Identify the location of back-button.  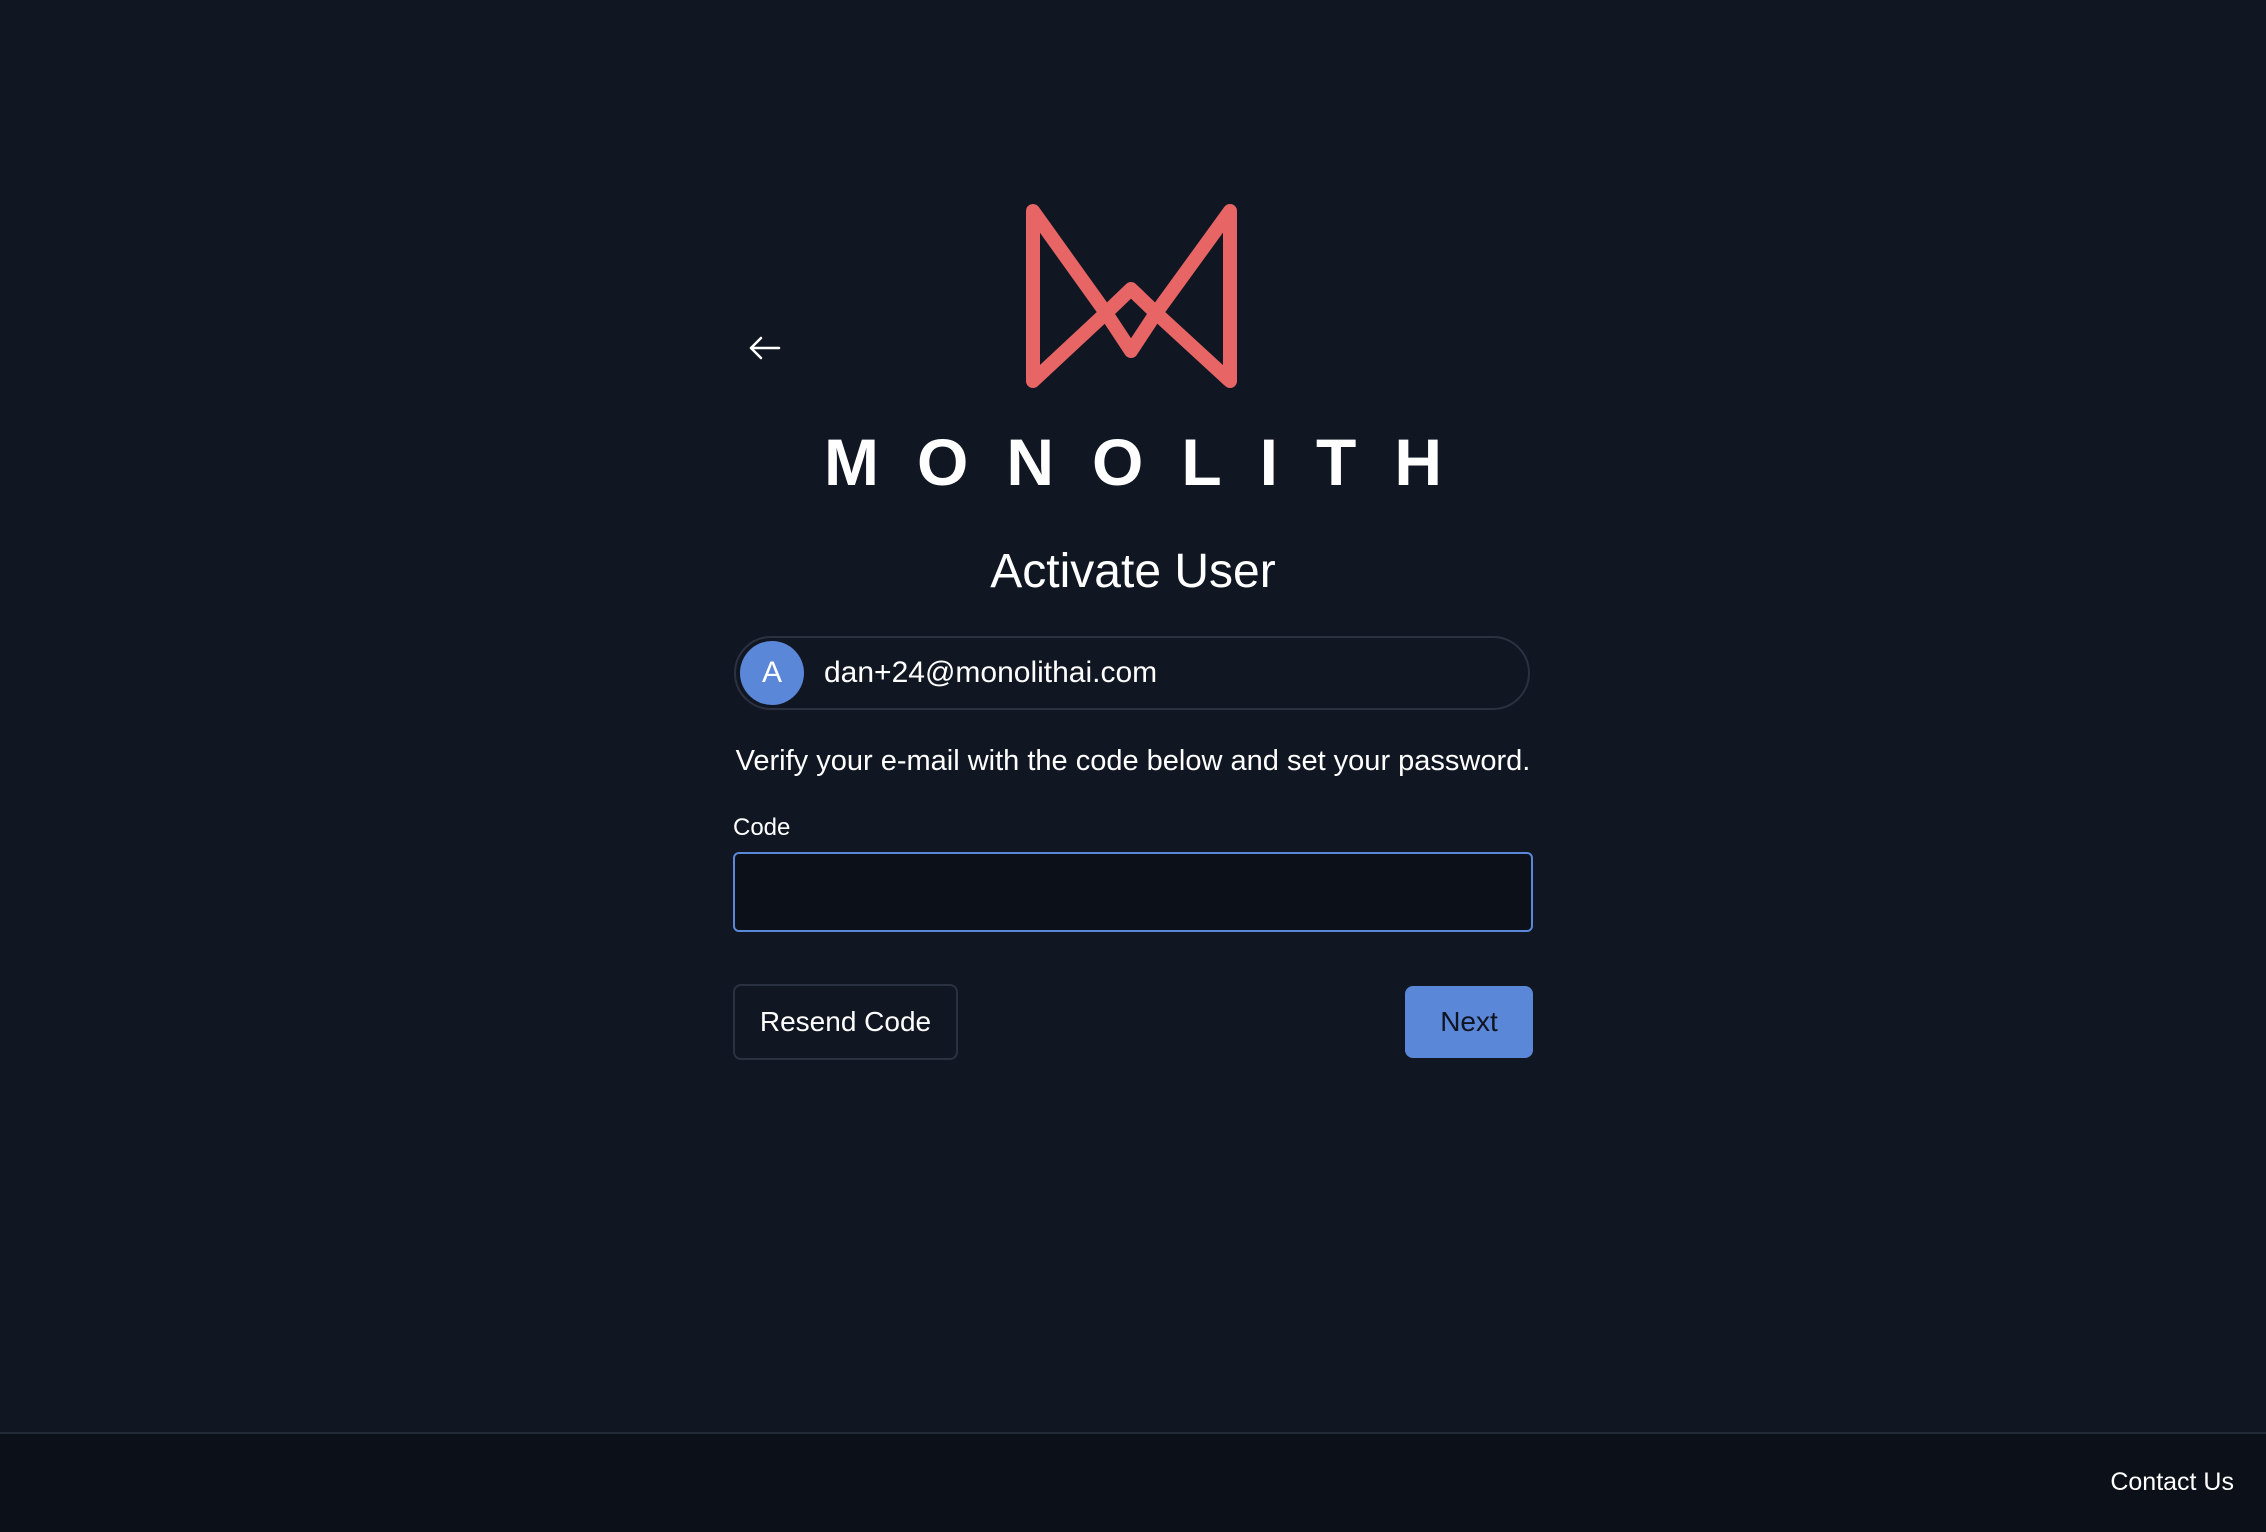
(765, 350).